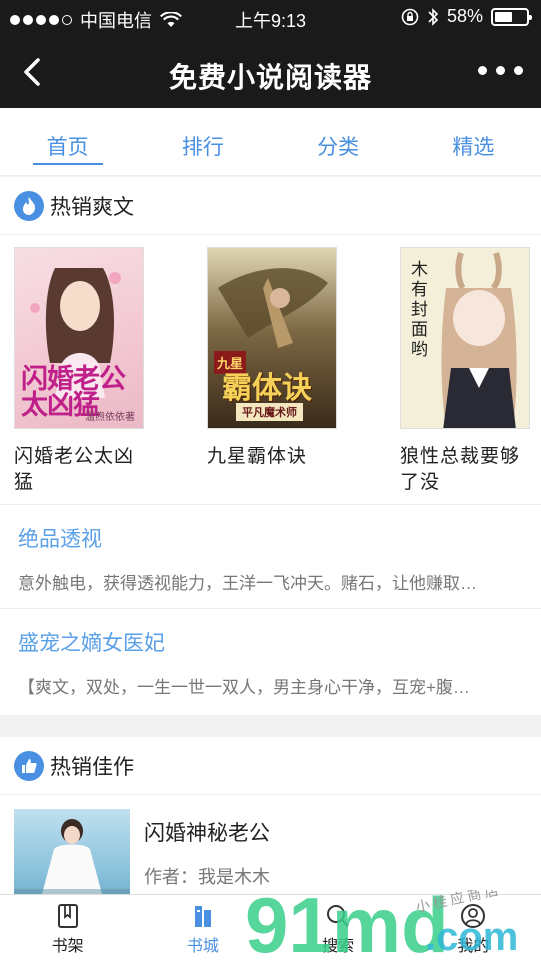  I want to click on status-bar: 中国电信 上午9:13 58%, so click(270, 18).